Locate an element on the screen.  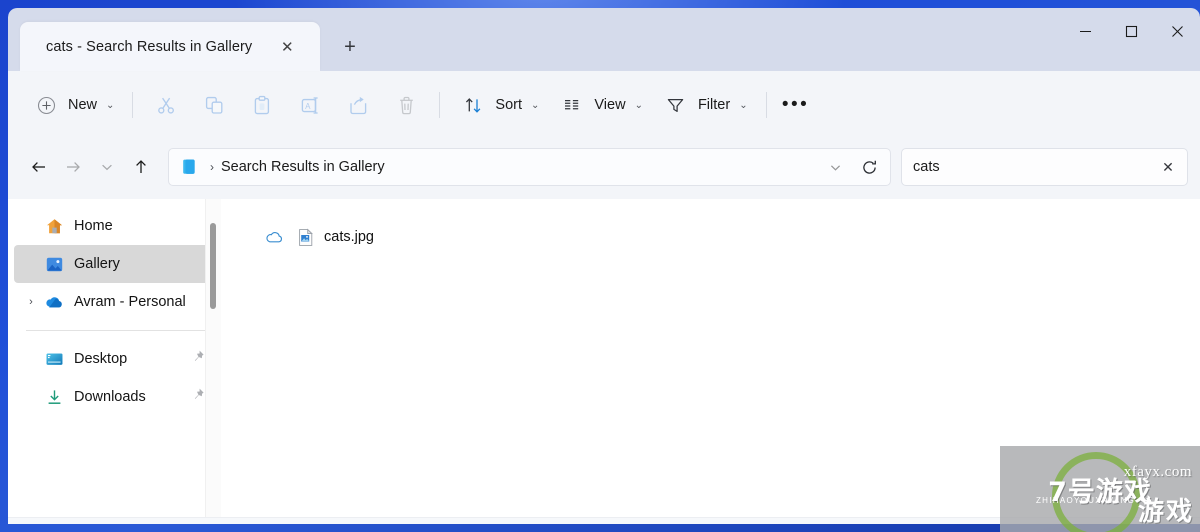
up-button is located at coordinates (141, 167).